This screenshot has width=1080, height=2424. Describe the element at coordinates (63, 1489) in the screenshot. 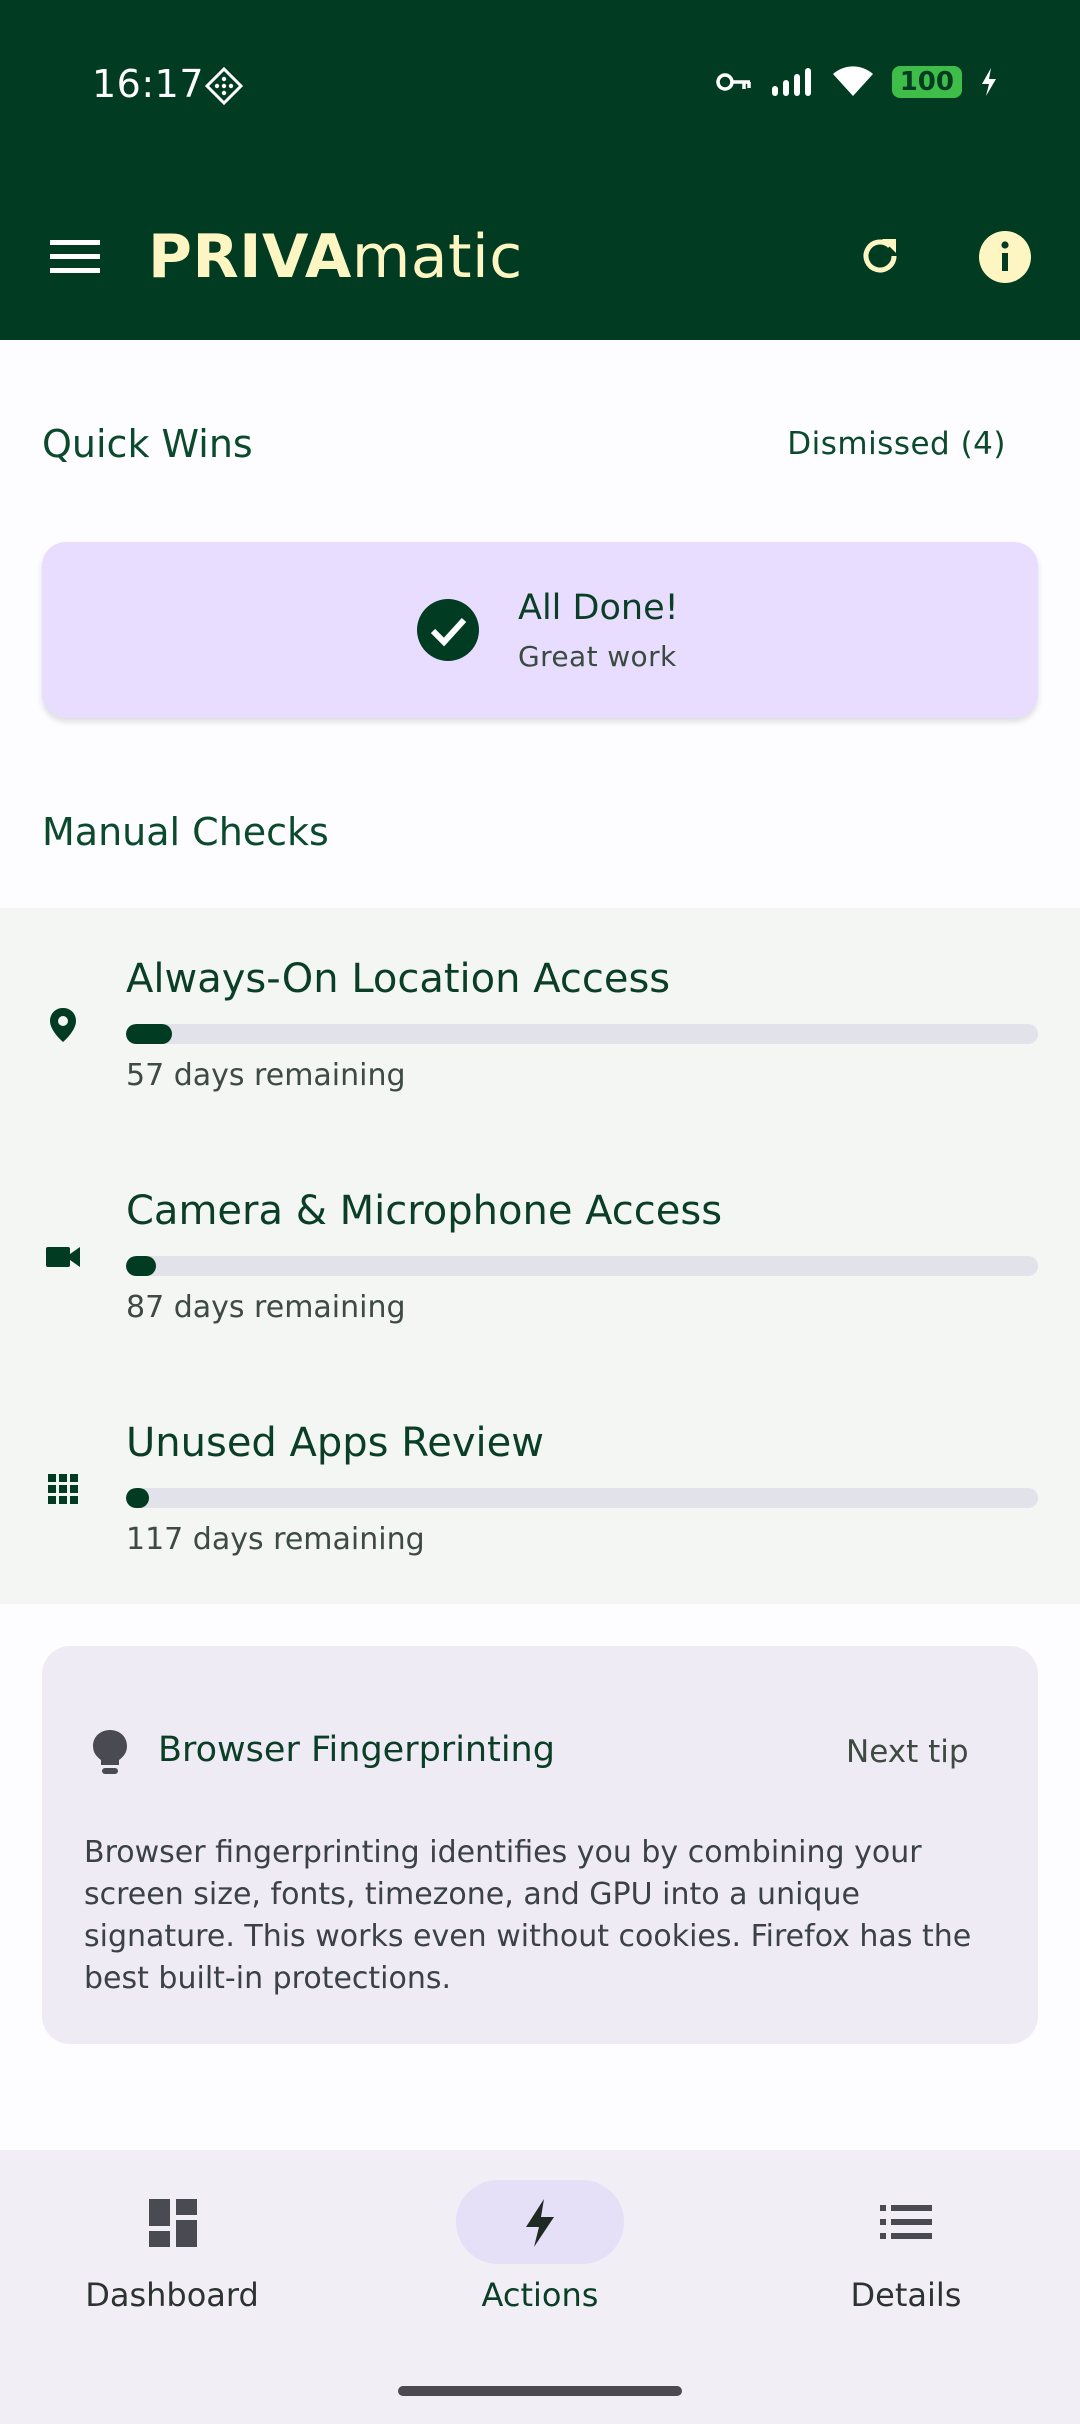

I see `apps-grid-icon` at that location.